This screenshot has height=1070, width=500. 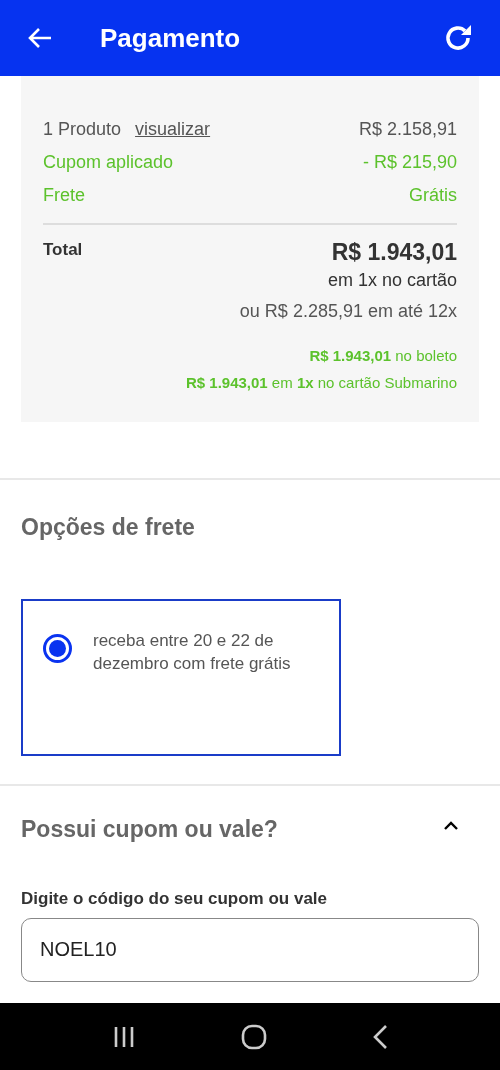 I want to click on shipping-option: receba entre 20 e 22 de dezembro com frete grátis, so click(x=181, y=677).